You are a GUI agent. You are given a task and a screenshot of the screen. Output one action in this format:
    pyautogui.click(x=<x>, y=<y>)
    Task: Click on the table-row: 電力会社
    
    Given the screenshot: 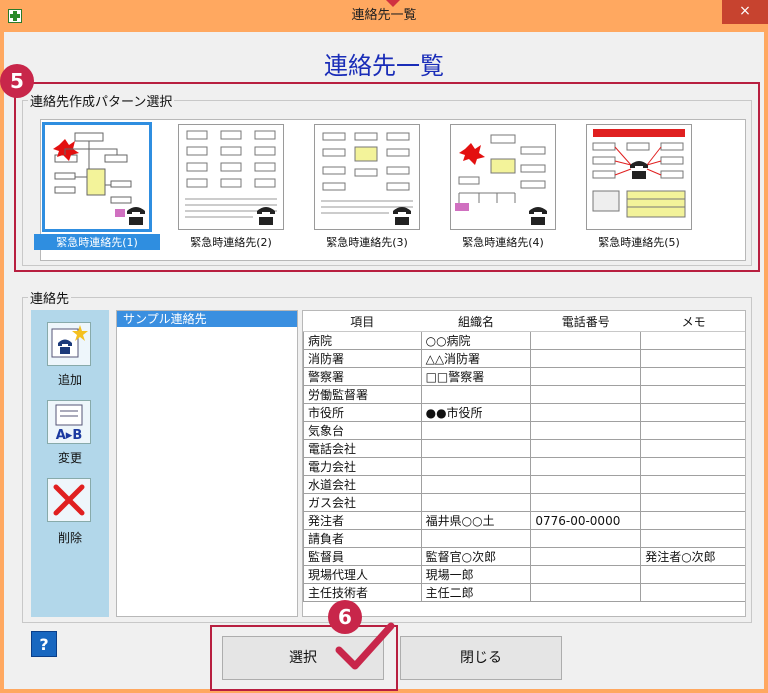 What is the action you would take?
    pyautogui.click(x=524, y=466)
    